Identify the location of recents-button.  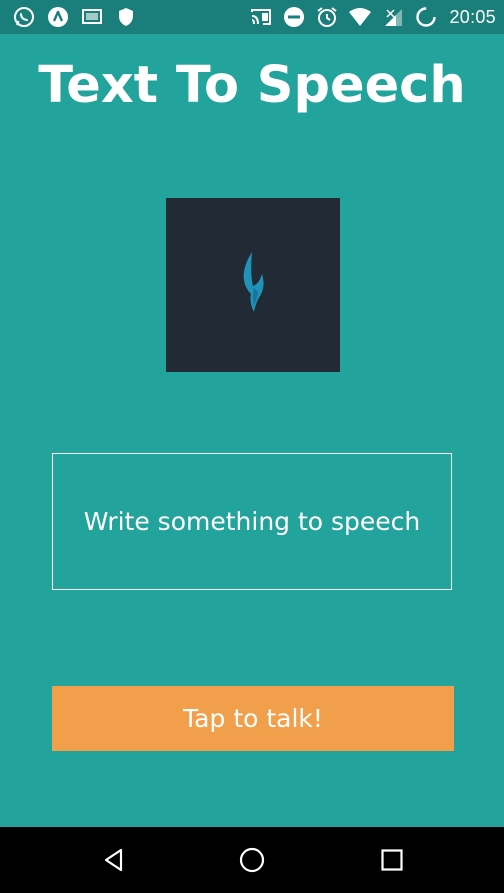
(392, 860).